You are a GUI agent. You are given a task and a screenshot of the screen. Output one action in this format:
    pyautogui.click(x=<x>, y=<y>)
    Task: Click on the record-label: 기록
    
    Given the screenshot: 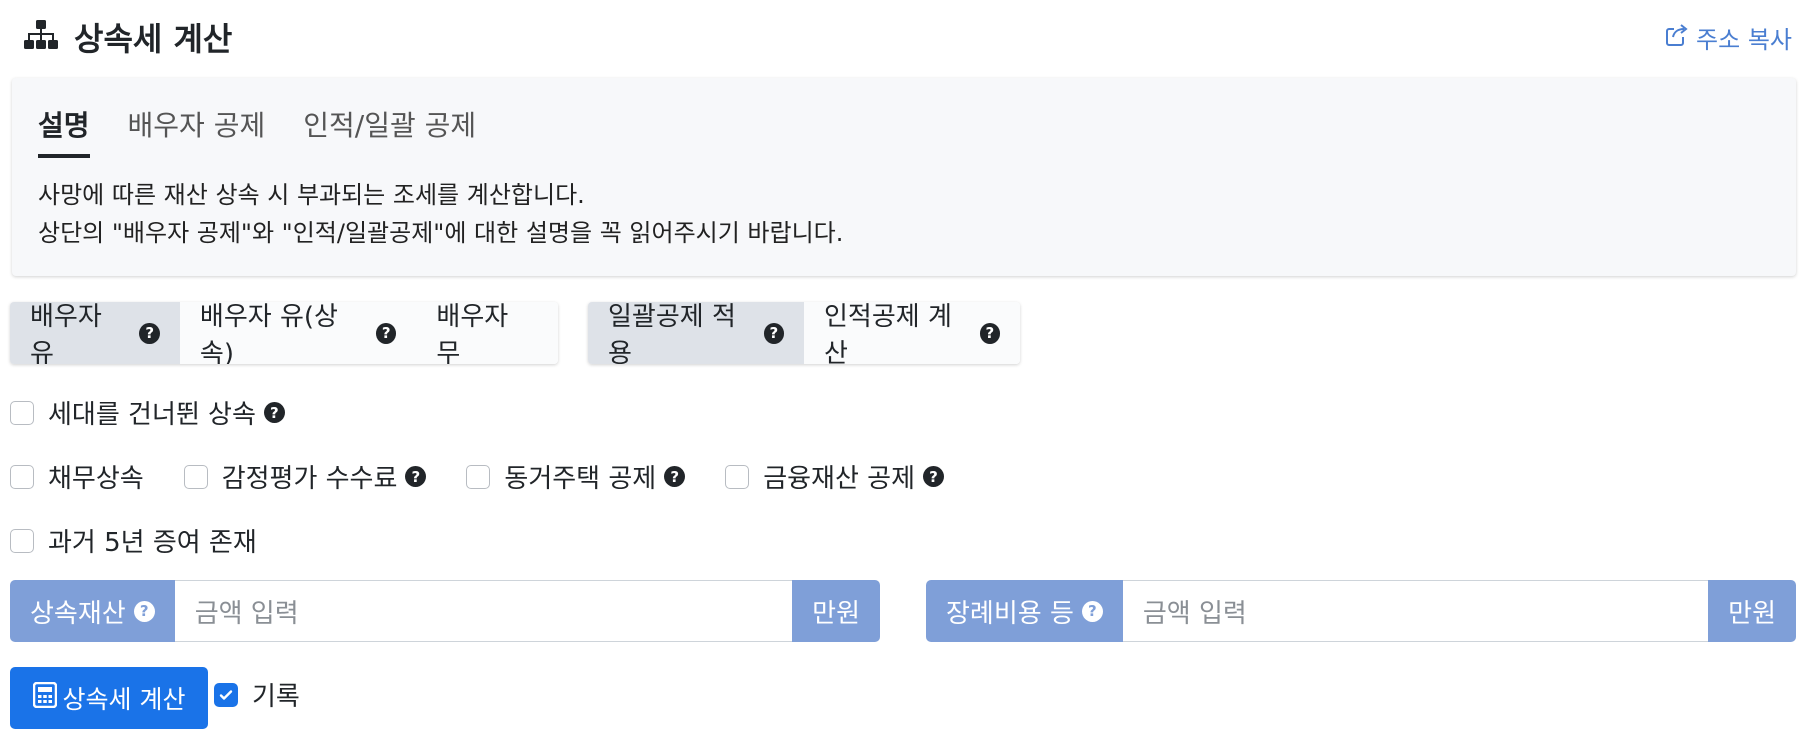 What is the action you would take?
    pyautogui.click(x=276, y=697)
    